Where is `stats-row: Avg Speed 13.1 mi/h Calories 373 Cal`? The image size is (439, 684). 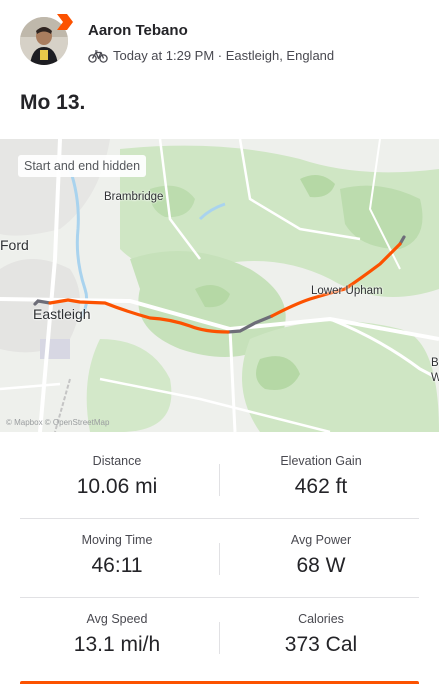
stats-row: Avg Speed 13.1 mi/h Calories 373 Cal is located at coordinates (219, 637).